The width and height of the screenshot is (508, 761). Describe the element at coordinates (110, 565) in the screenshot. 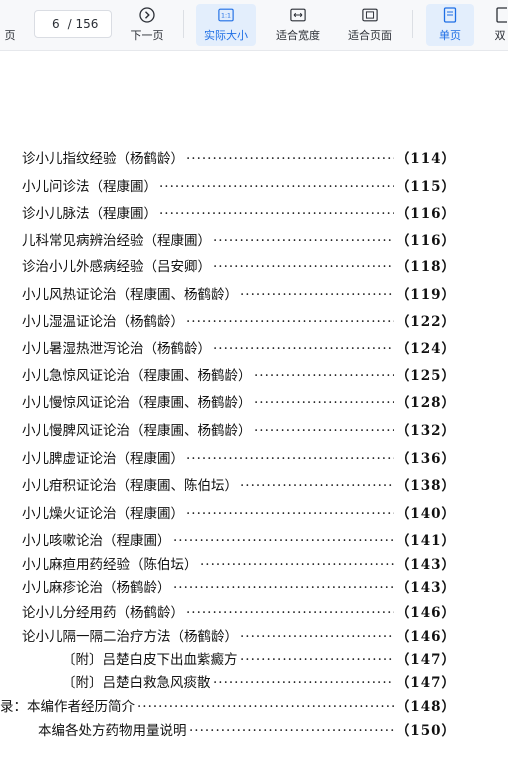

I see `toc-entry-title: 小儿麻疸用药经验（陈伯坛）` at that location.